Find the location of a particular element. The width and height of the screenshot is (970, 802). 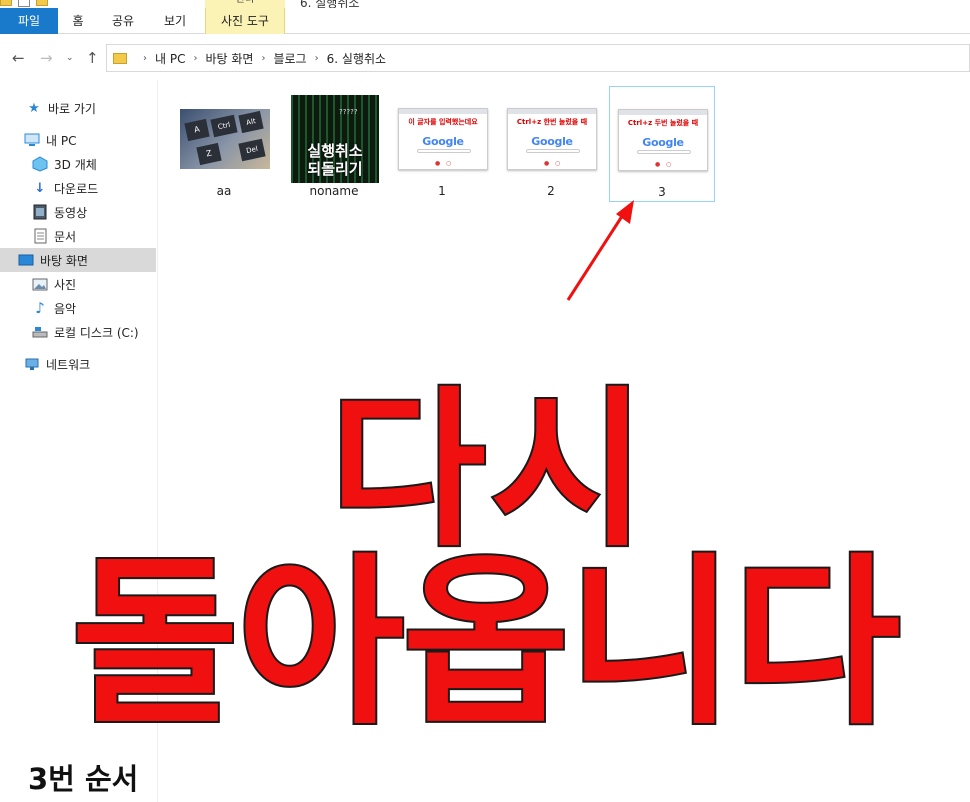

back-arrow-icon: ← is located at coordinates (18, 58).